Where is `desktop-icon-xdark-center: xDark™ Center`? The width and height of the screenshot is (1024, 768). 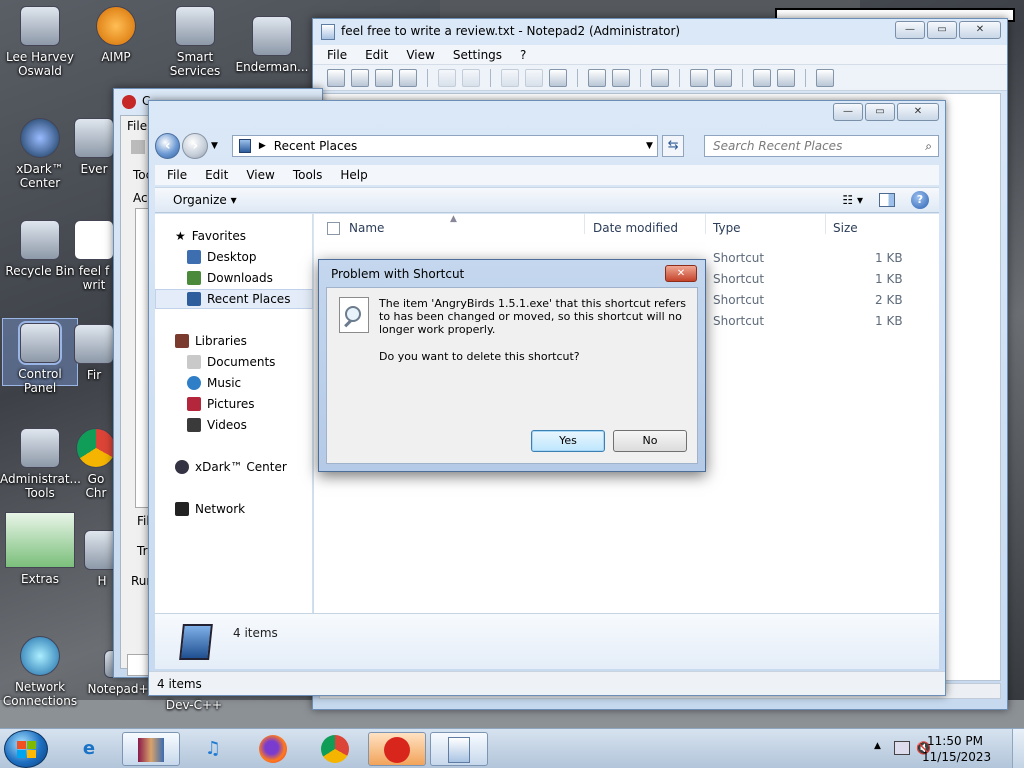 desktop-icon-xdark-center: xDark™ Center is located at coordinates (40, 154).